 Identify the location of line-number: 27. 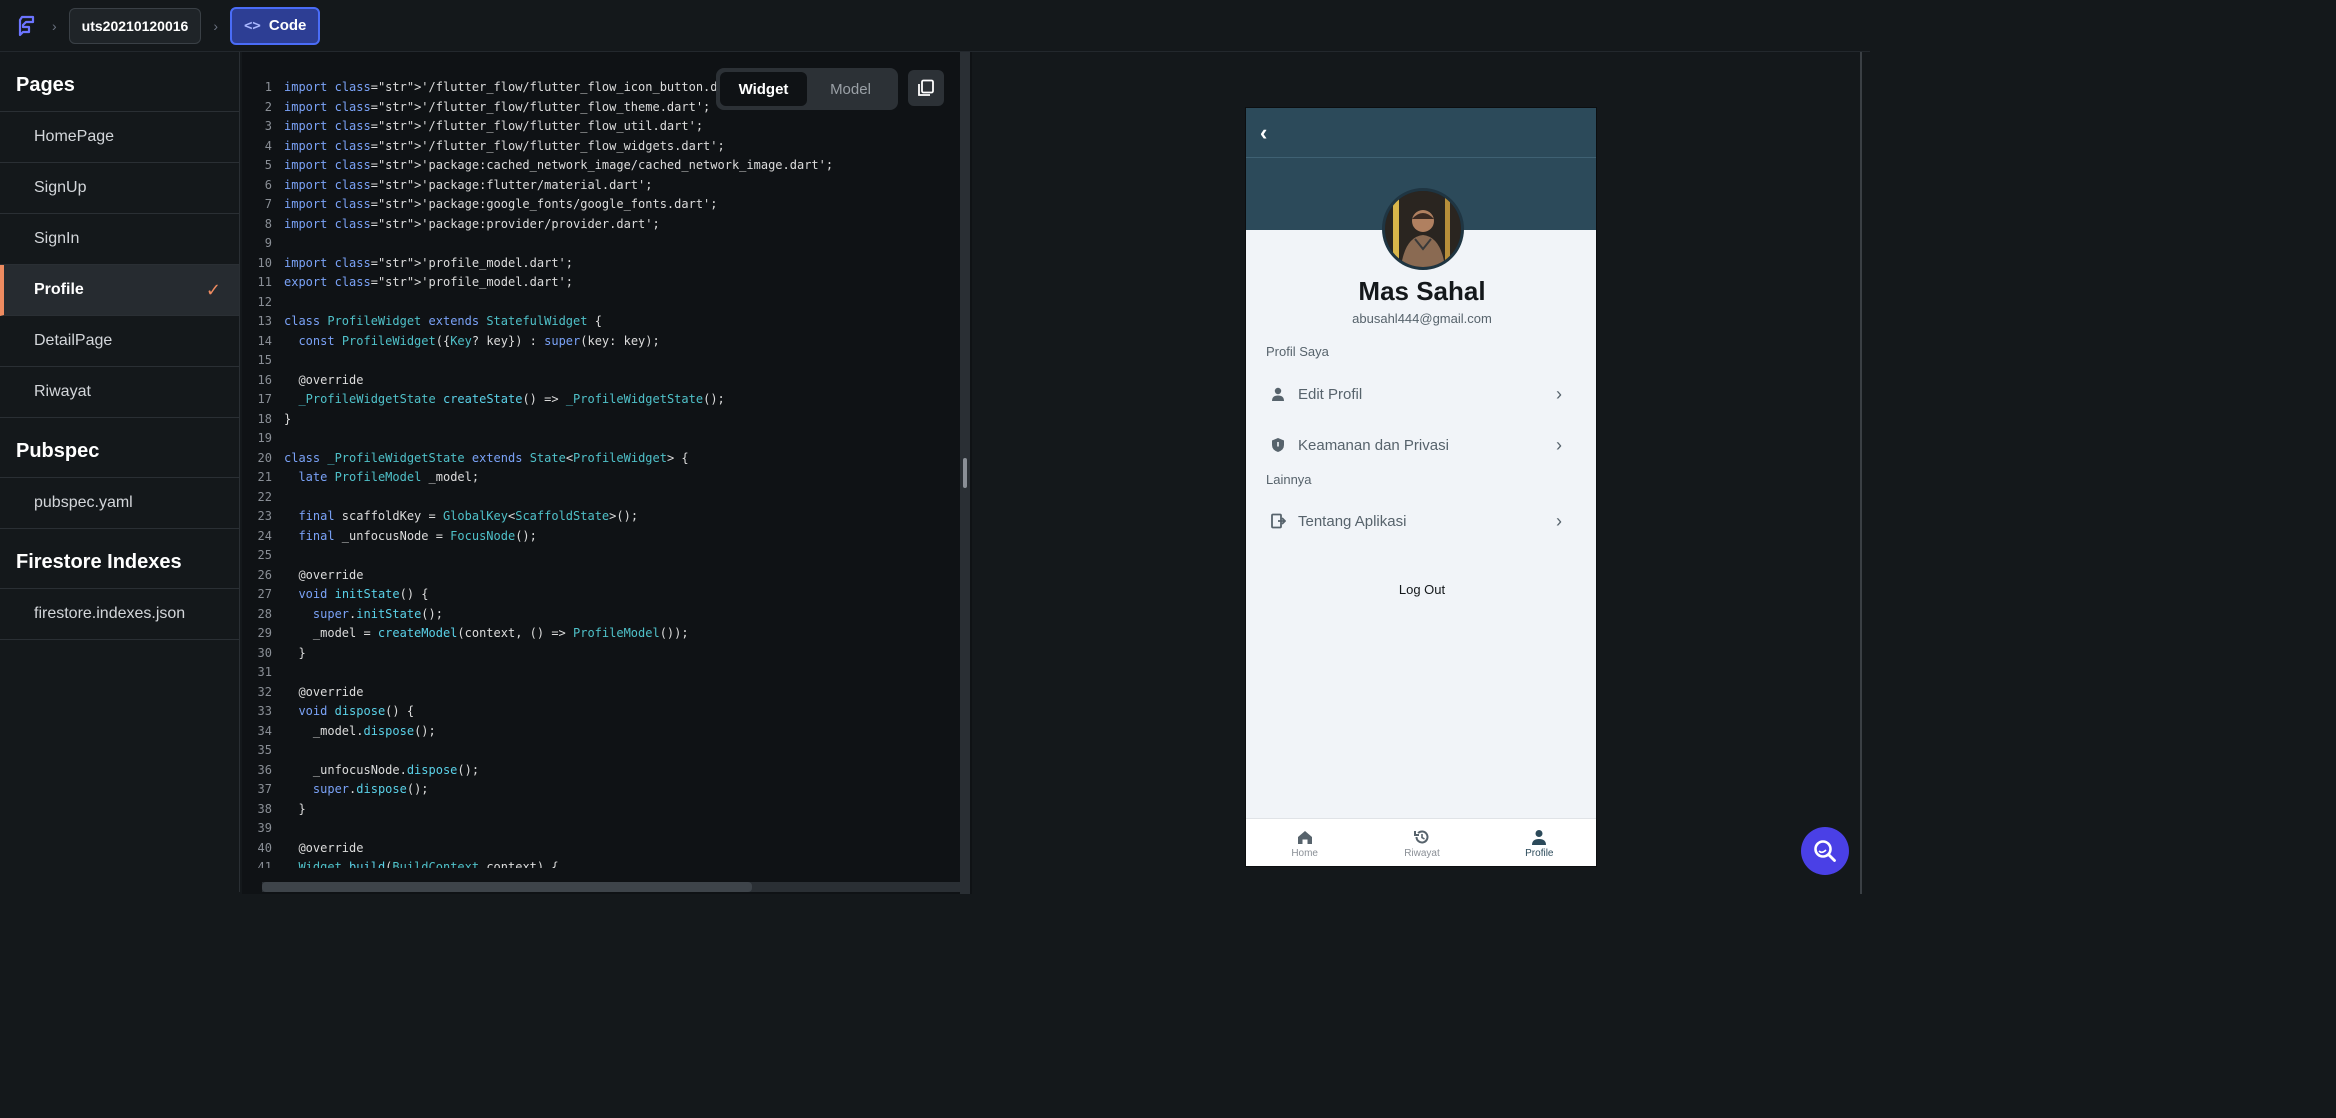
(264, 594).